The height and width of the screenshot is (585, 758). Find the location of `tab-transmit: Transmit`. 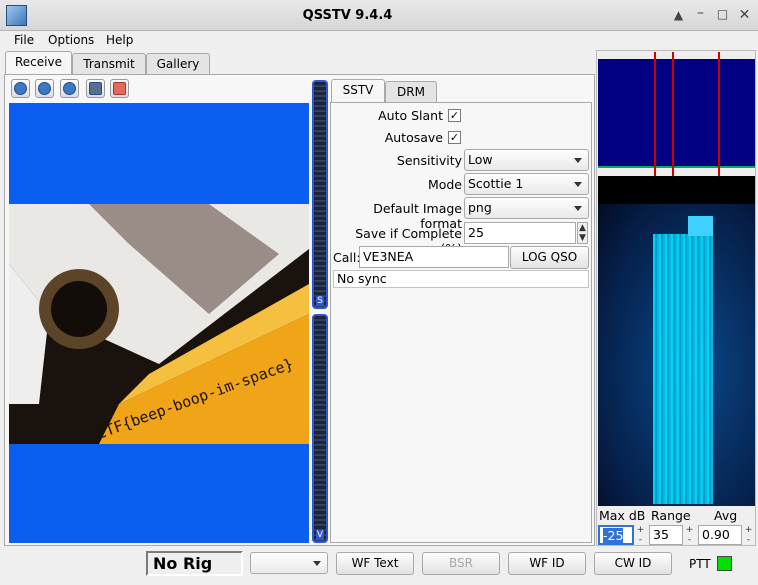

tab-transmit: Transmit is located at coordinates (109, 64).